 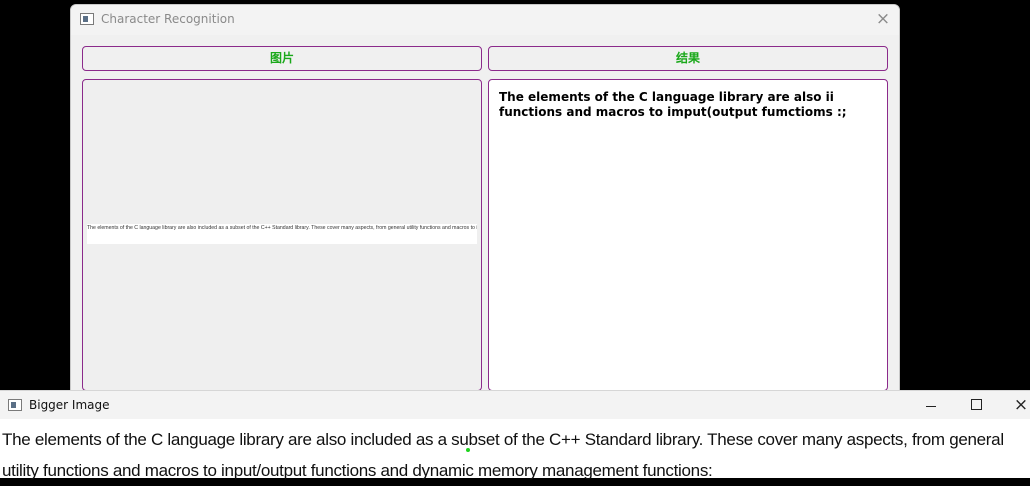 I want to click on result-button: 结果, so click(x=688, y=58).